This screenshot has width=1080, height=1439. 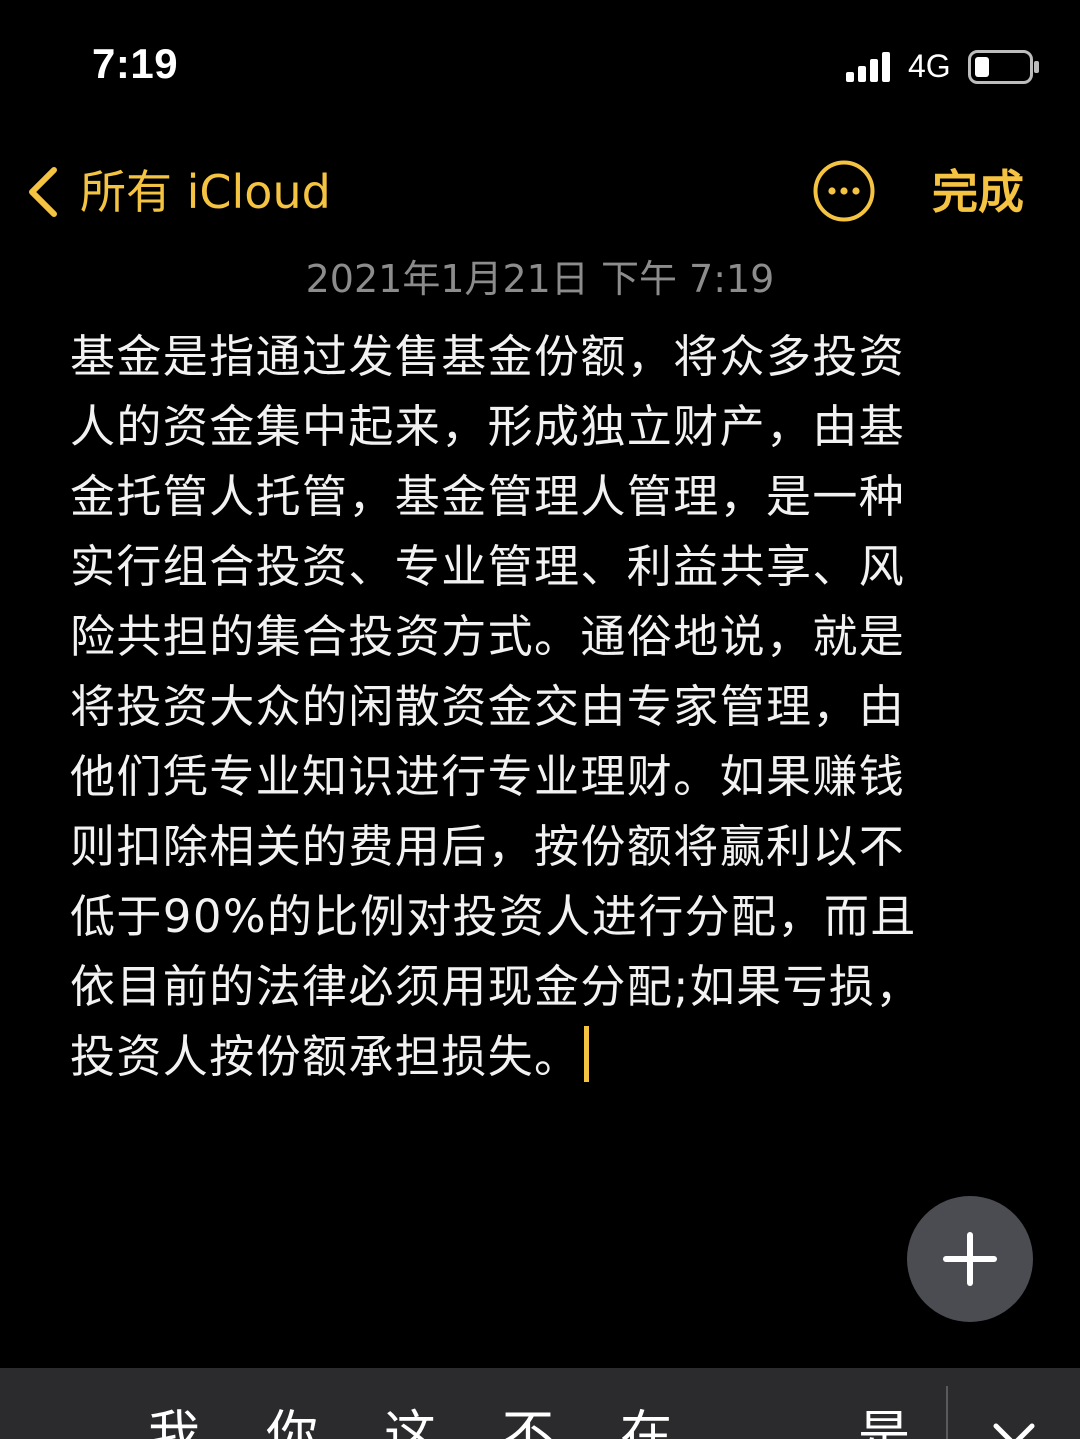 What do you see at coordinates (1003, 67) in the screenshot?
I see `battery-low-icon` at bounding box center [1003, 67].